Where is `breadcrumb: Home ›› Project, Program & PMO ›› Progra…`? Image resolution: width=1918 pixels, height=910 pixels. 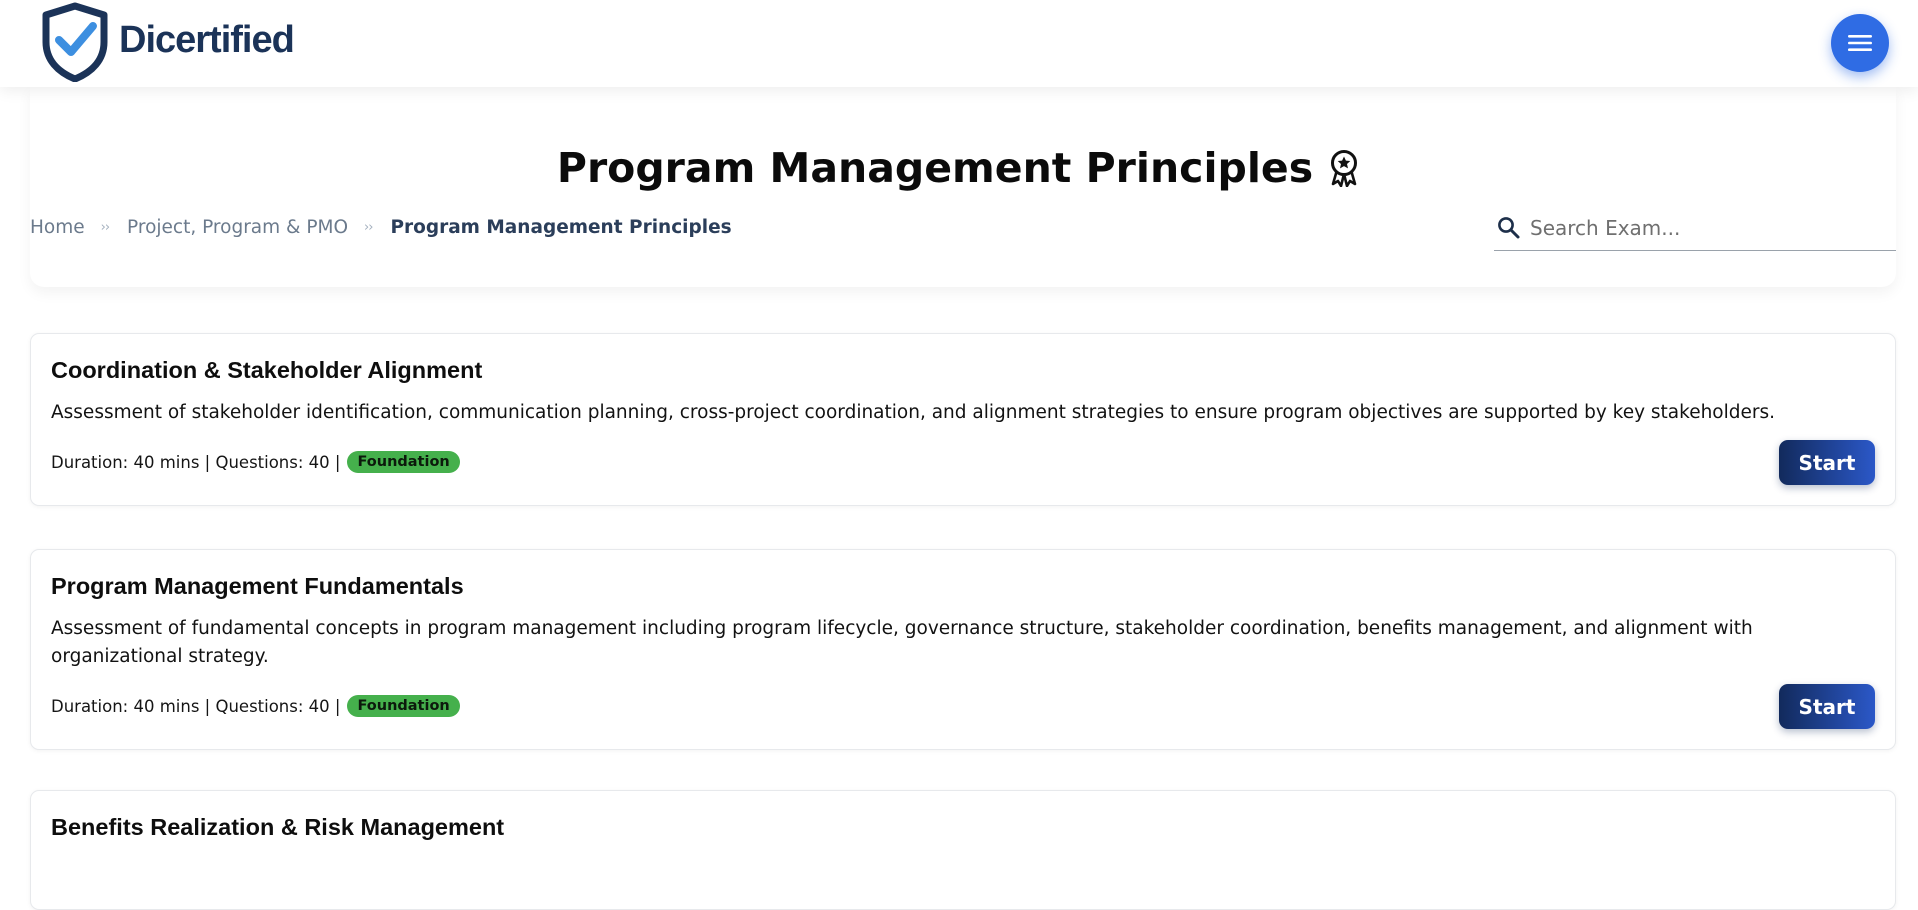
breadcrumb: Home ›› Project, Program & PMO ›› Progra… is located at coordinates (381, 227).